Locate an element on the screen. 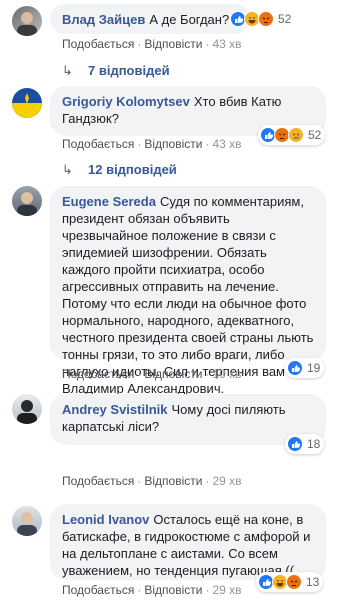  reaction-count: 19 is located at coordinates (314, 368).